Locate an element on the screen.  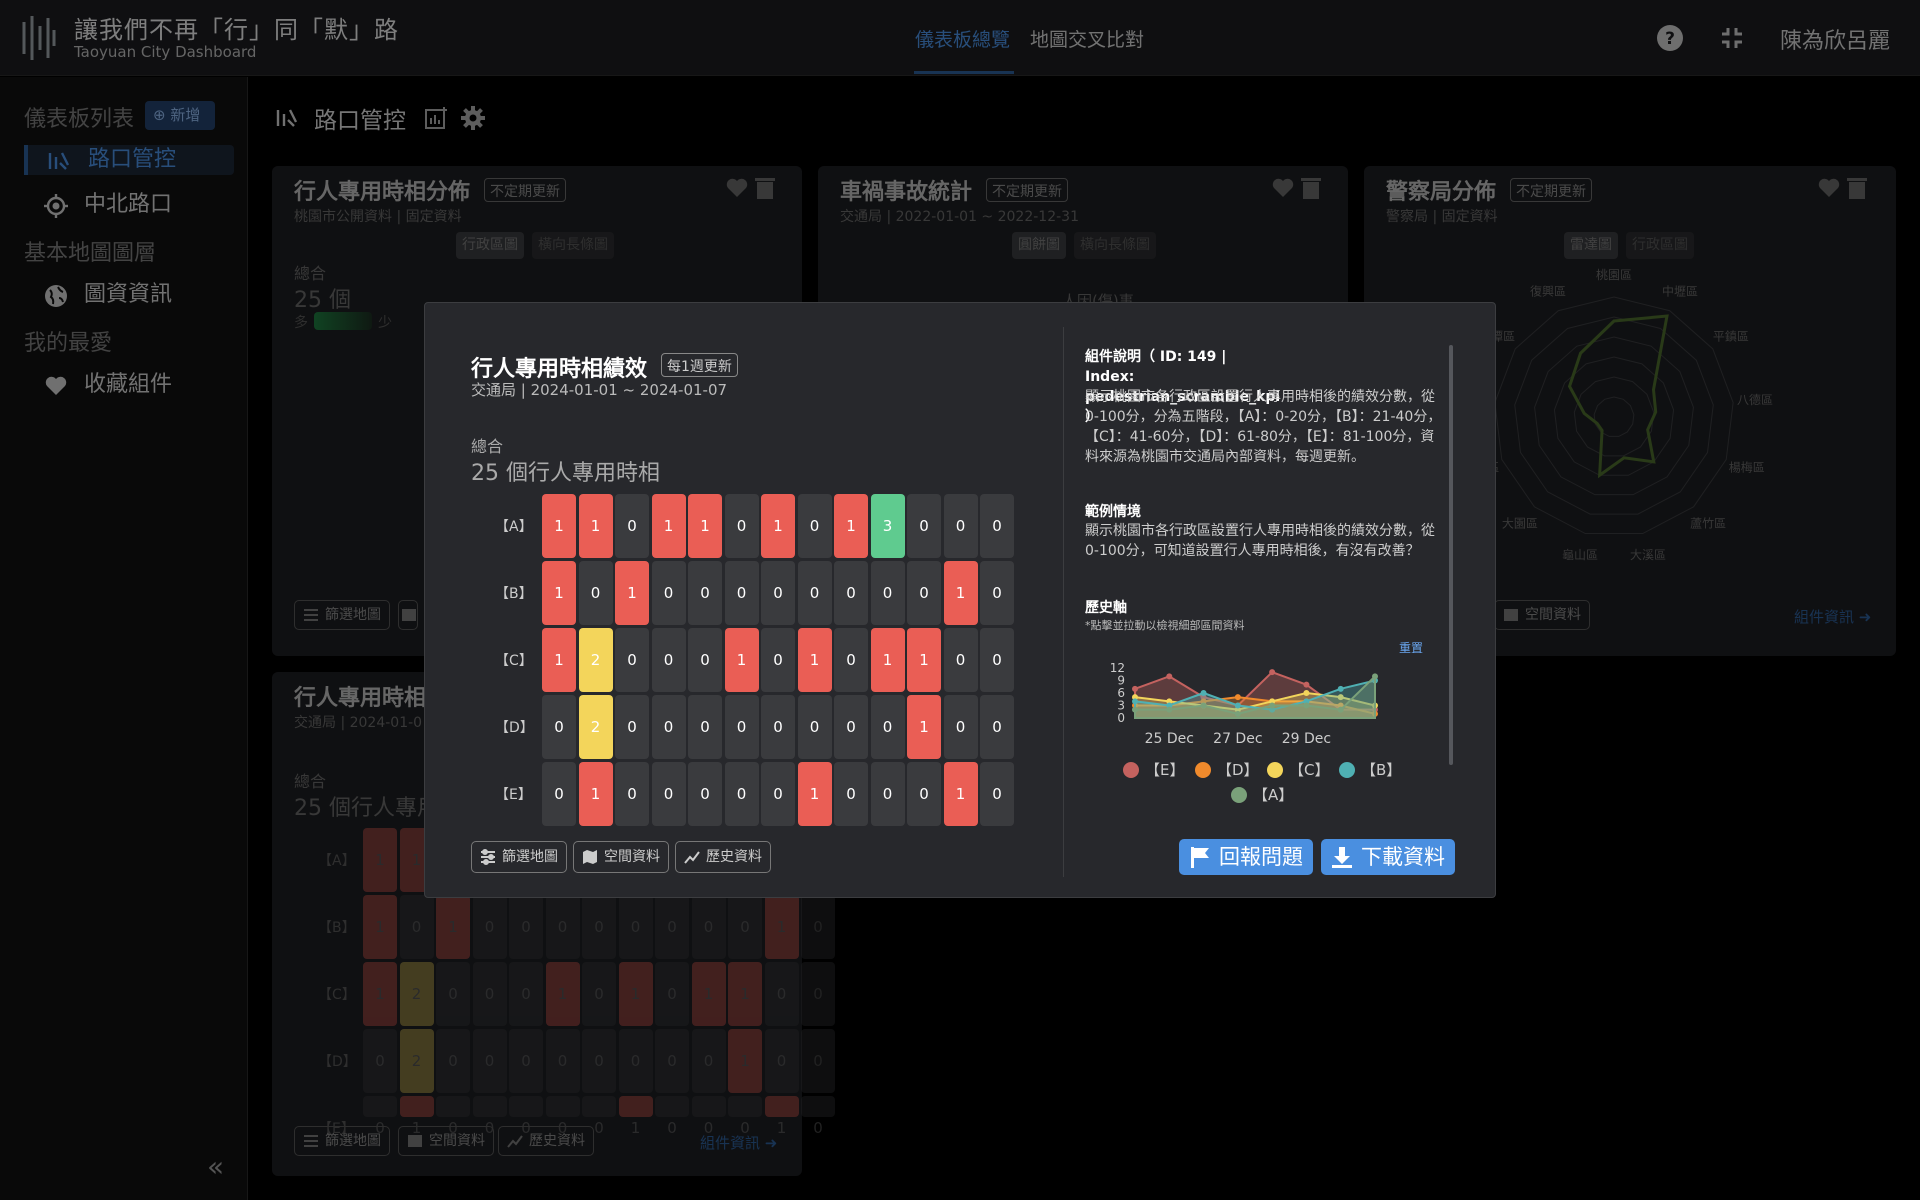
heatmap-cell: 3 is located at coordinates (887, 526).